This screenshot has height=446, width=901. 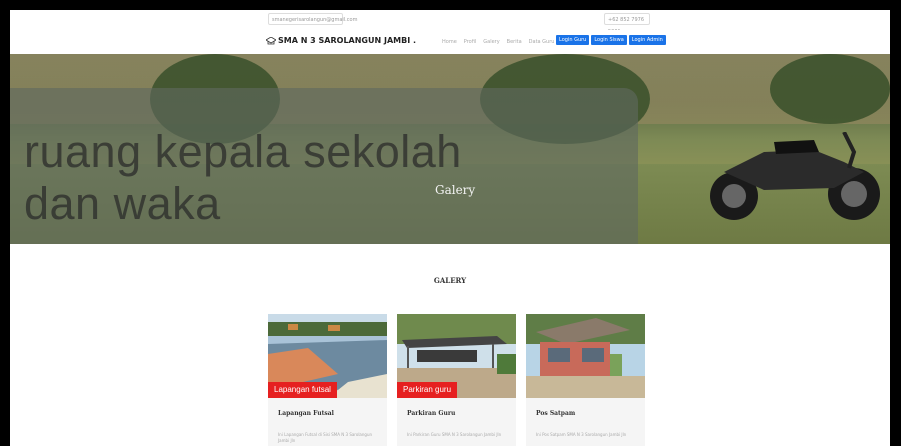 I want to click on main-menu: Home Profil Galery Berita Data Guru, so click(x=498, y=42).